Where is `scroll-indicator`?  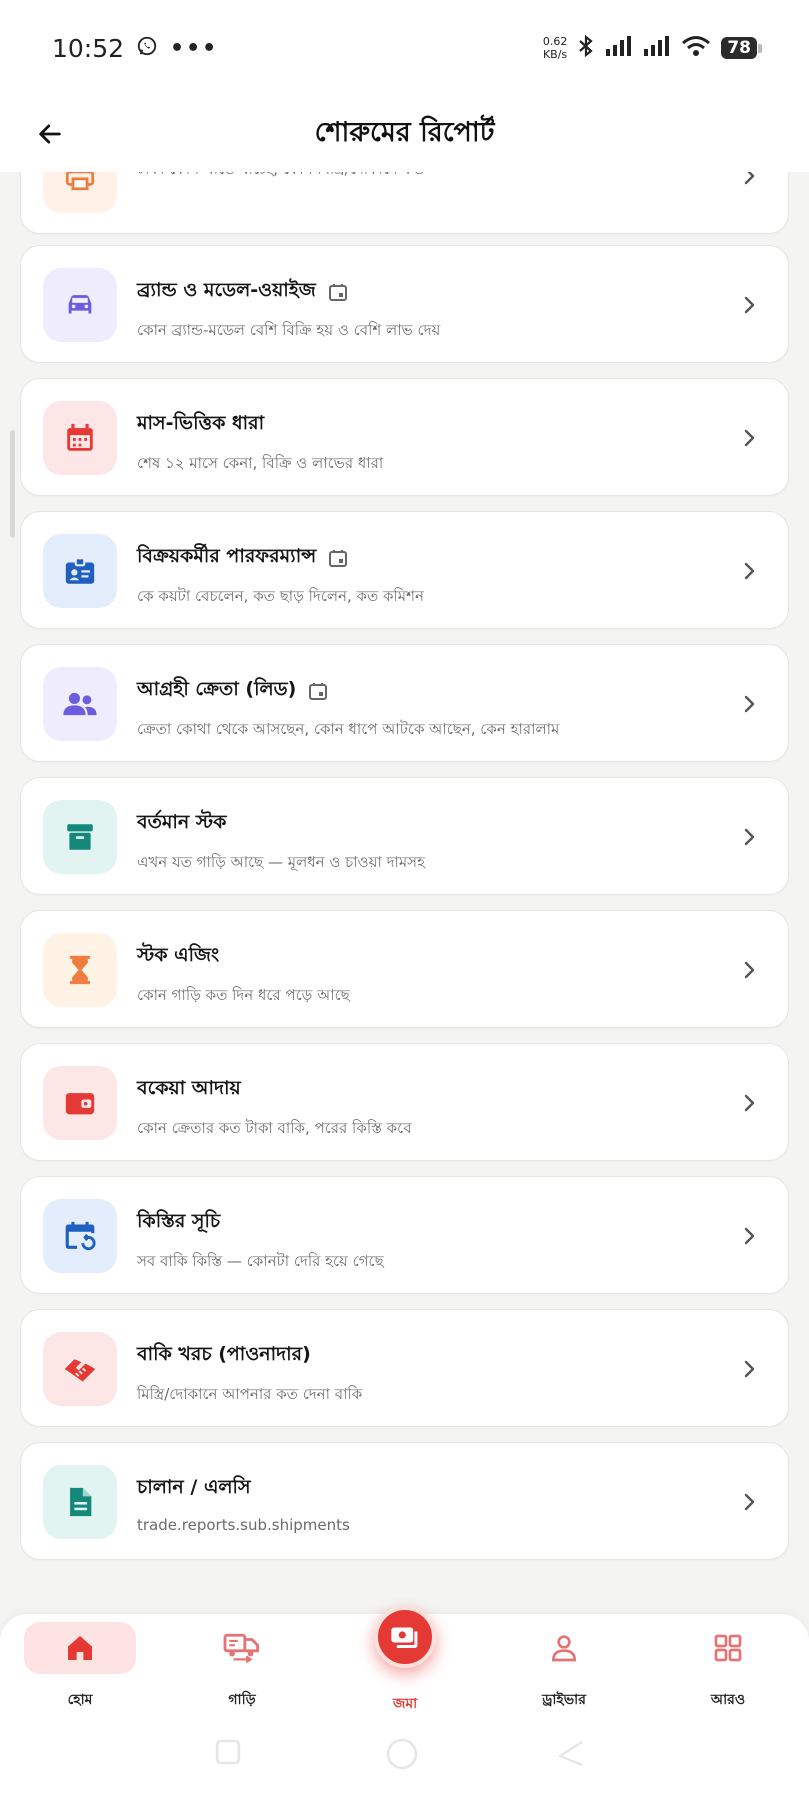 scroll-indicator is located at coordinates (12, 484).